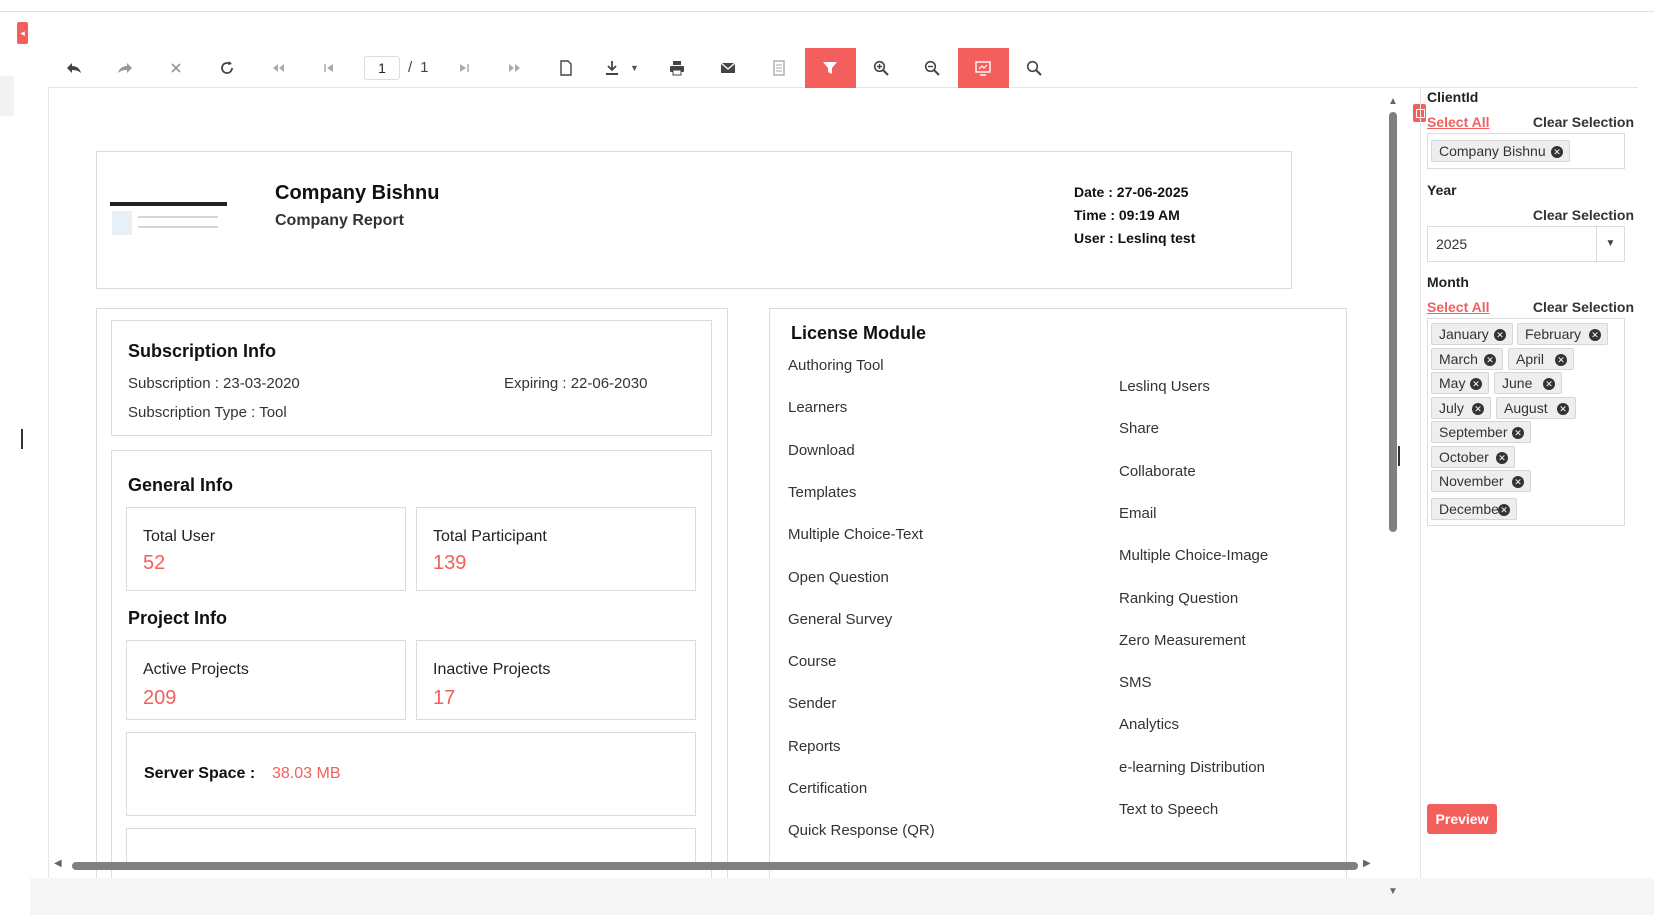  Describe the element at coordinates (622, 68) in the screenshot. I see `export-download-icon: ▼` at that location.